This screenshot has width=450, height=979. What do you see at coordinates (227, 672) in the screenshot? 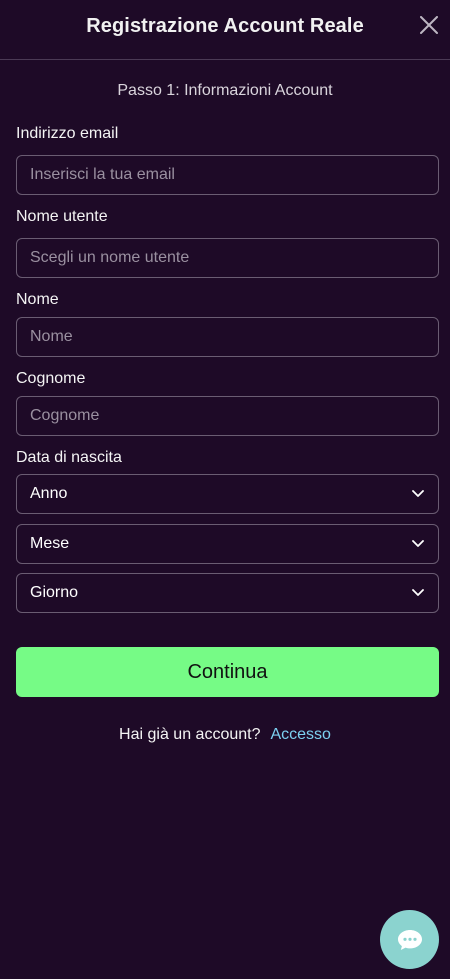
I see `continue-button: Continua` at bounding box center [227, 672].